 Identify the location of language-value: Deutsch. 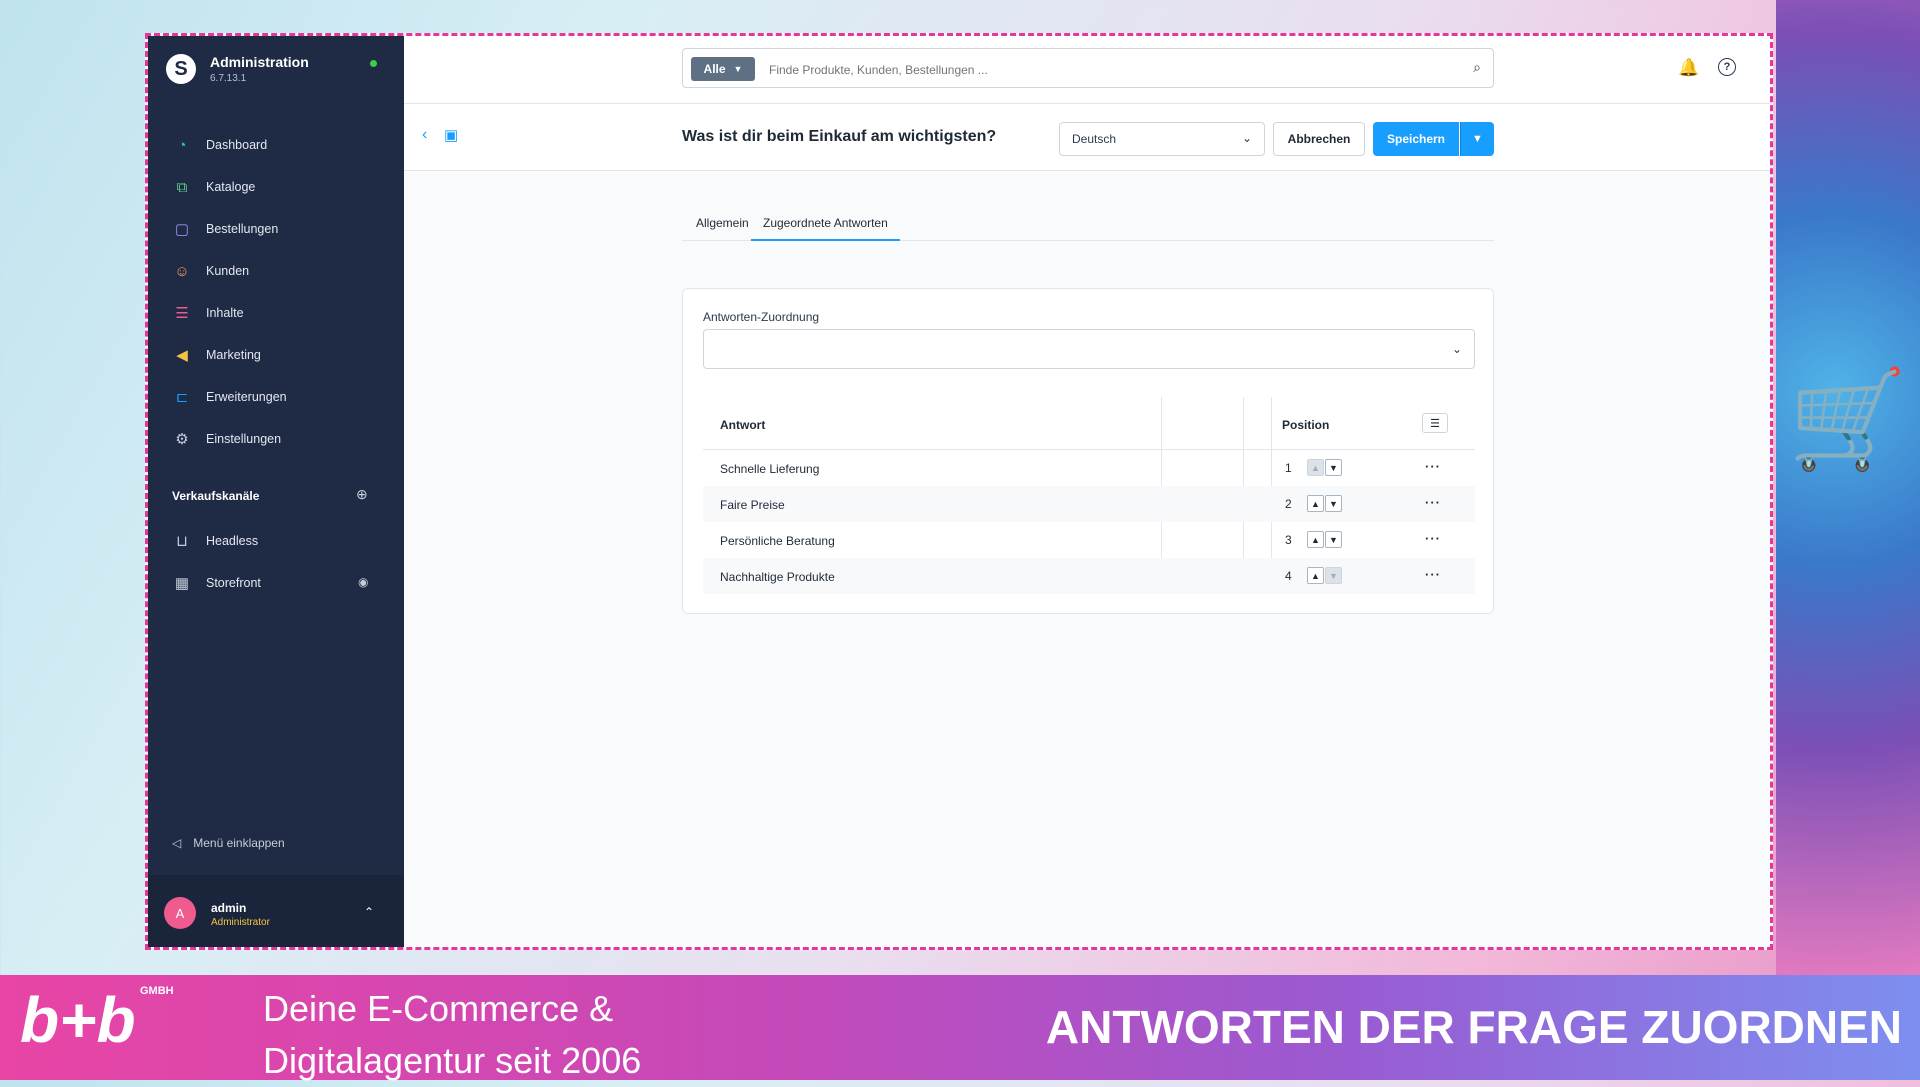
(1094, 139).